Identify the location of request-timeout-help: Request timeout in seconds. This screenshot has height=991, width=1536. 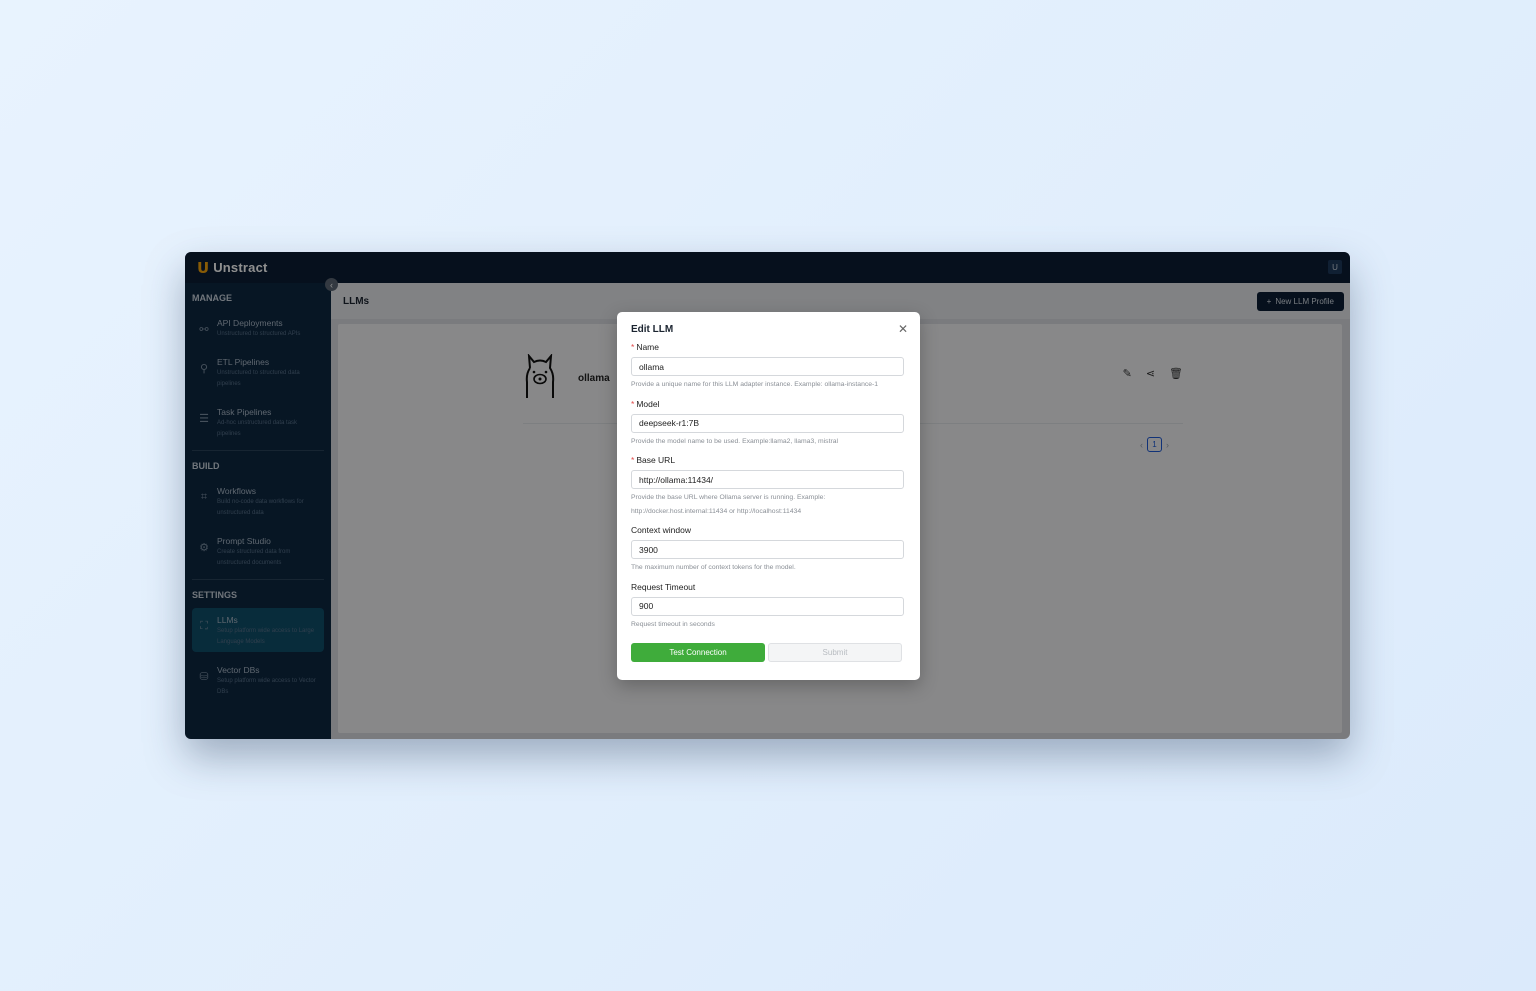
(673, 624).